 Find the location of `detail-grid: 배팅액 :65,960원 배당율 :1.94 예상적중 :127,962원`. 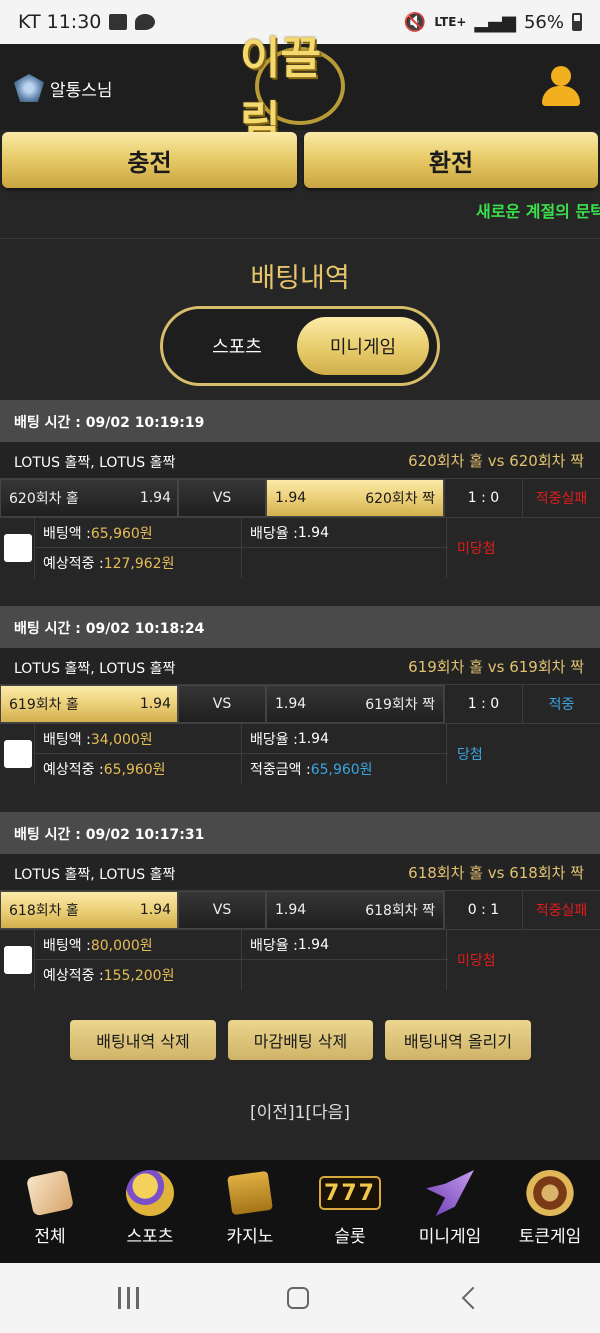

detail-grid: 배팅액 :65,960원 배당율 :1.94 예상적중 :127,962원 is located at coordinates (241, 548).